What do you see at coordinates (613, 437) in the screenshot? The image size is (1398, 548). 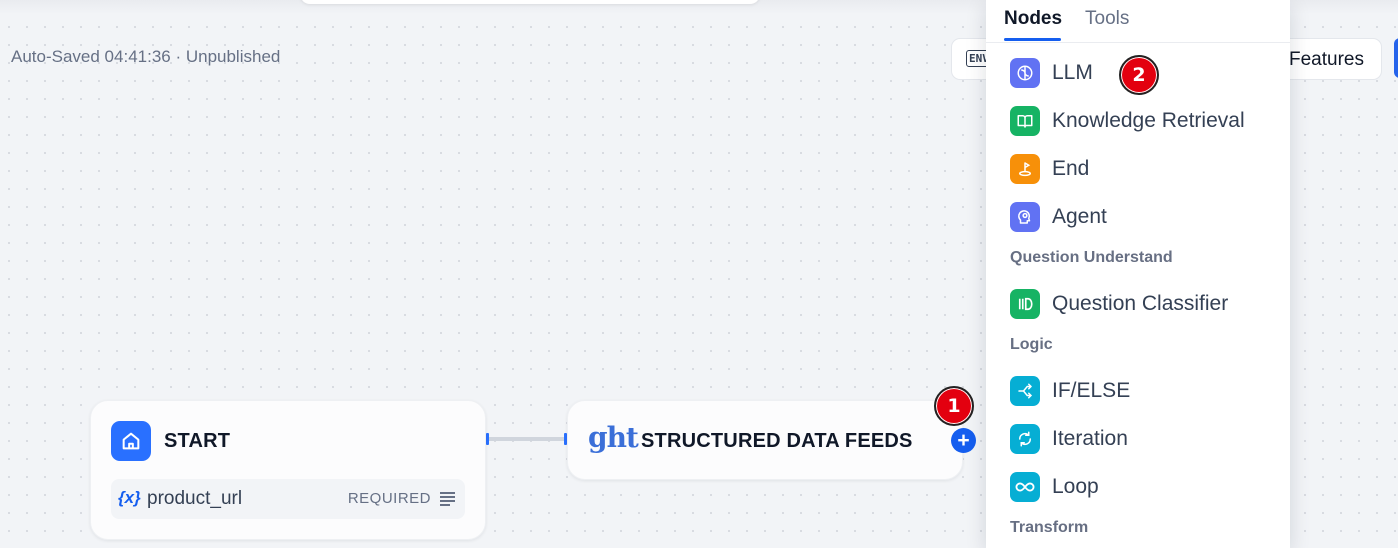 I see `tool-logo-icon: ght` at bounding box center [613, 437].